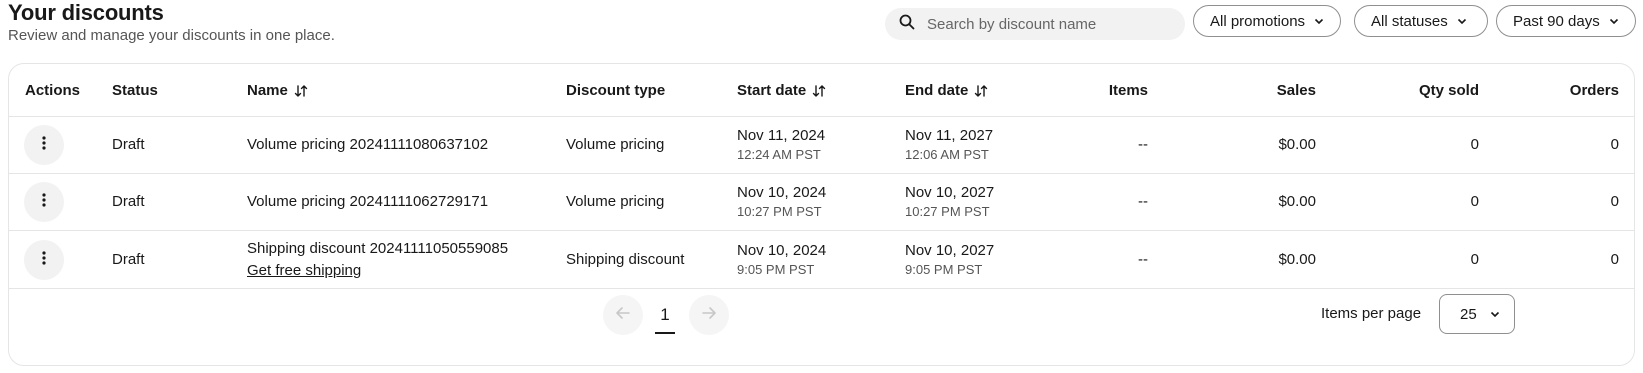  Describe the element at coordinates (368, 144) in the screenshot. I see `discount-name: Volume pricing 20241111080637102` at that location.